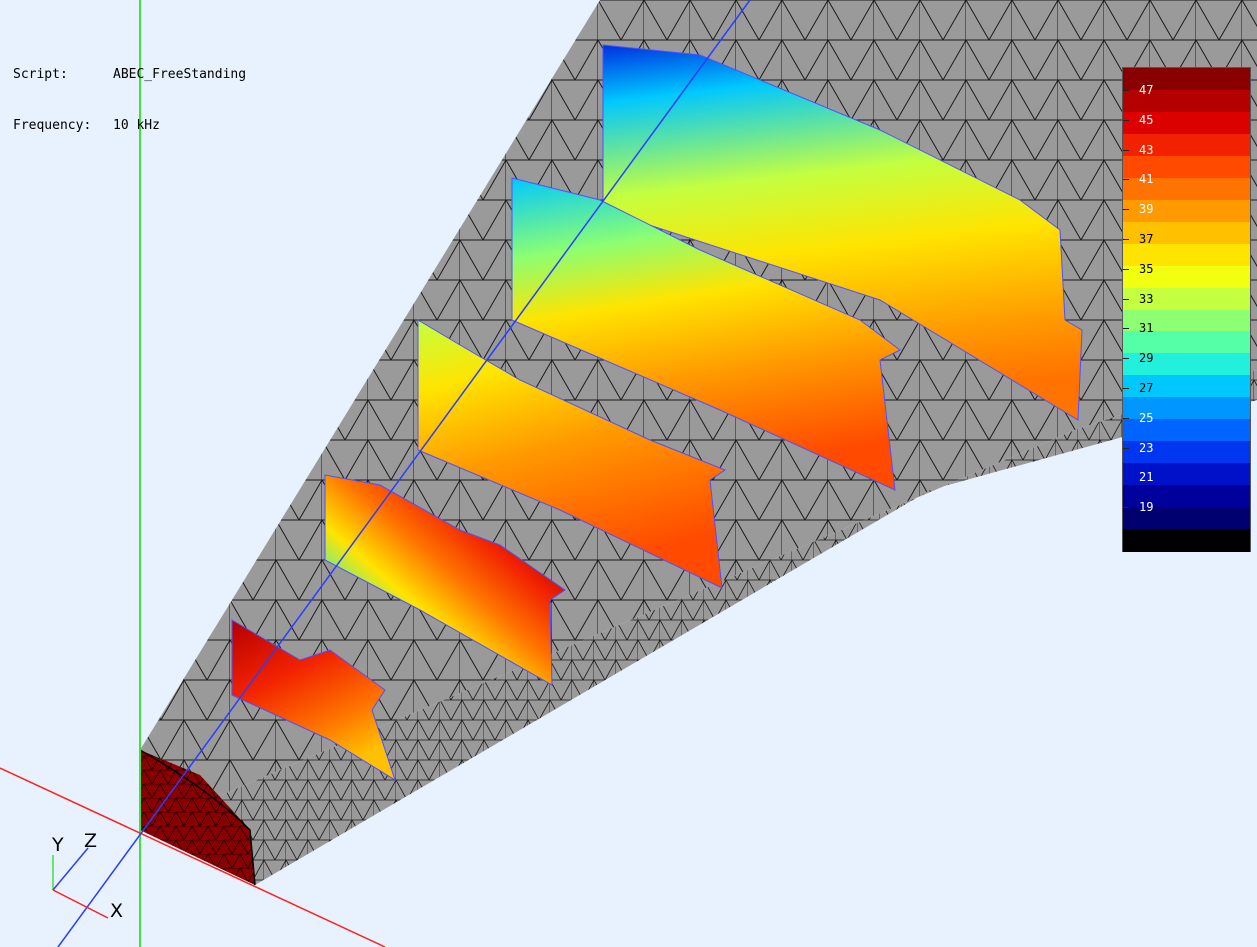 The width and height of the screenshot is (1257, 947). Describe the element at coordinates (1186, 309) in the screenshot. I see `color-legend: 47 45 43 41 39 37 35 33 31 29 27 25 23 21 19` at that location.